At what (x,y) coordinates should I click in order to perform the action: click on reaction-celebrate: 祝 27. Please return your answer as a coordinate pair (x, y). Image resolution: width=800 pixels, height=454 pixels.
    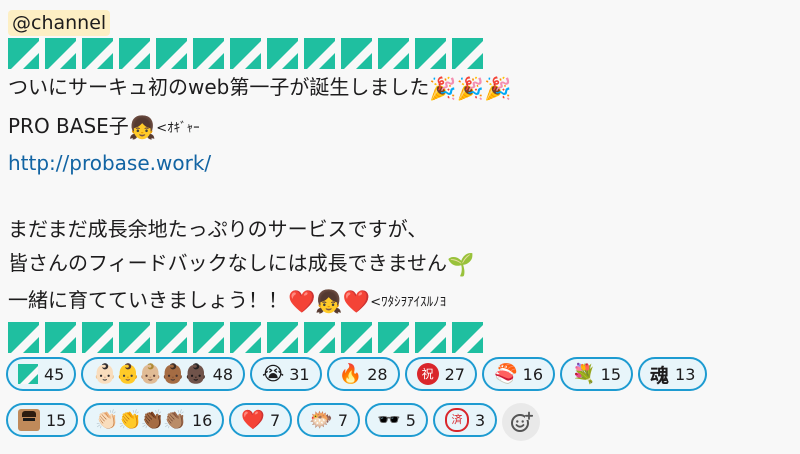
    Looking at the image, I should click on (440, 374).